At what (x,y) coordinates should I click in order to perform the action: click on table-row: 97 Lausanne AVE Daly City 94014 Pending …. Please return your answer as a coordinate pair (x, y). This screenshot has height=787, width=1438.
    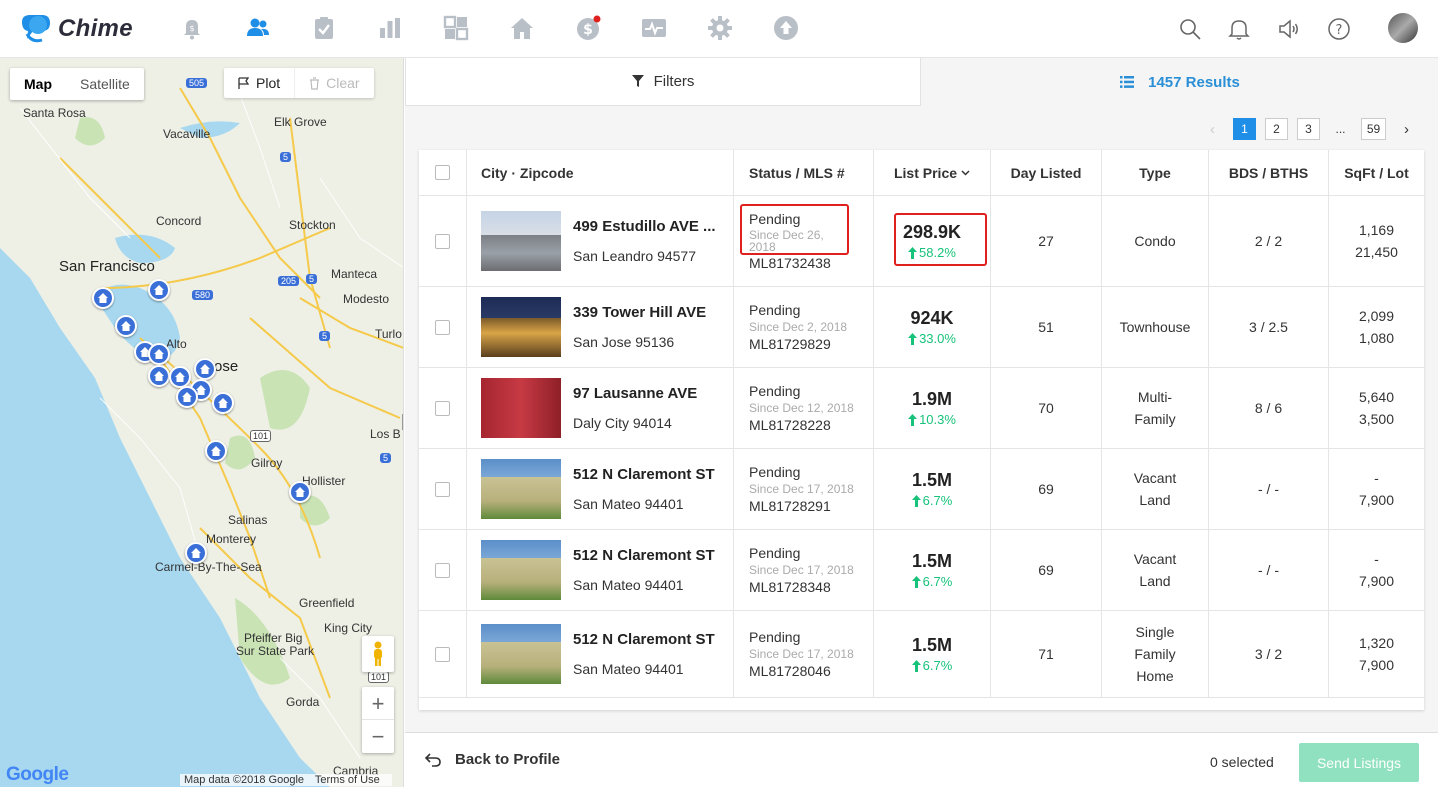
    Looking at the image, I should click on (921, 408).